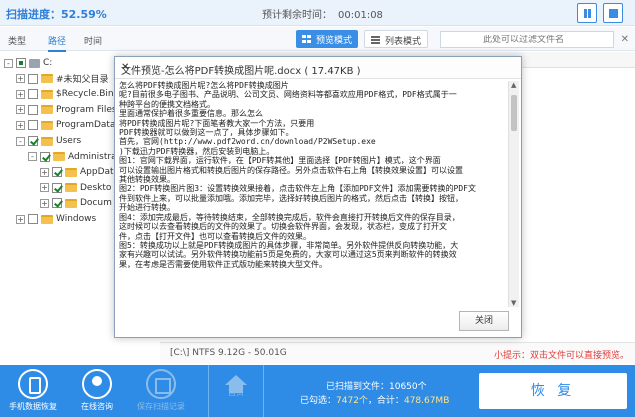 This screenshot has width=635, height=417. Describe the element at coordinates (318, 401) in the screenshot. I see `selected-prefix: 已勾选：` at that location.